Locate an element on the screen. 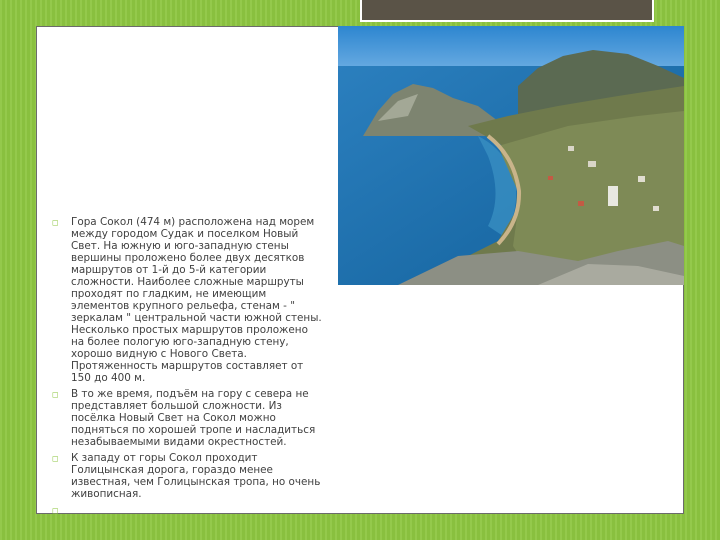 Image resolution: width=720 pixels, height=540 pixels. title-placeholder-tab is located at coordinates (507, 11).